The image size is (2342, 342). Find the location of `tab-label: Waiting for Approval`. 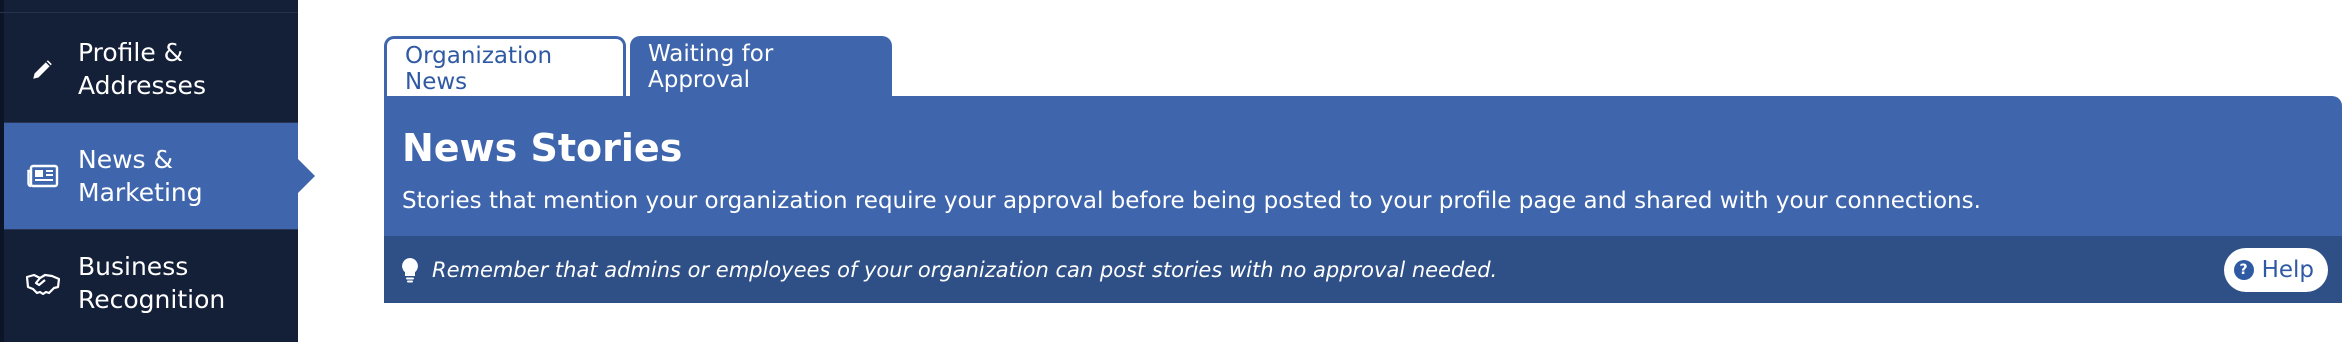

tab-label: Waiting for Approval is located at coordinates (711, 67).